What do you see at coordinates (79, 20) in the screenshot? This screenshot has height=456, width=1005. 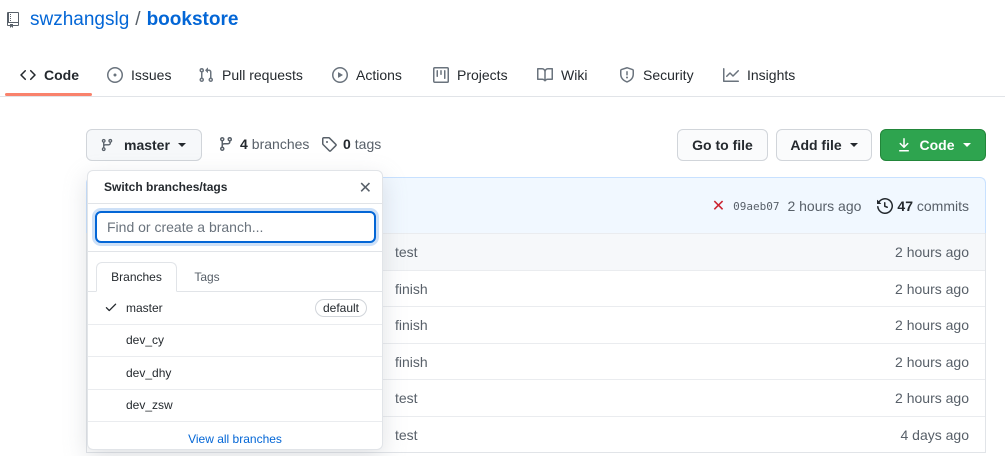 I see `repo-owner-link: swzhangslg` at bounding box center [79, 20].